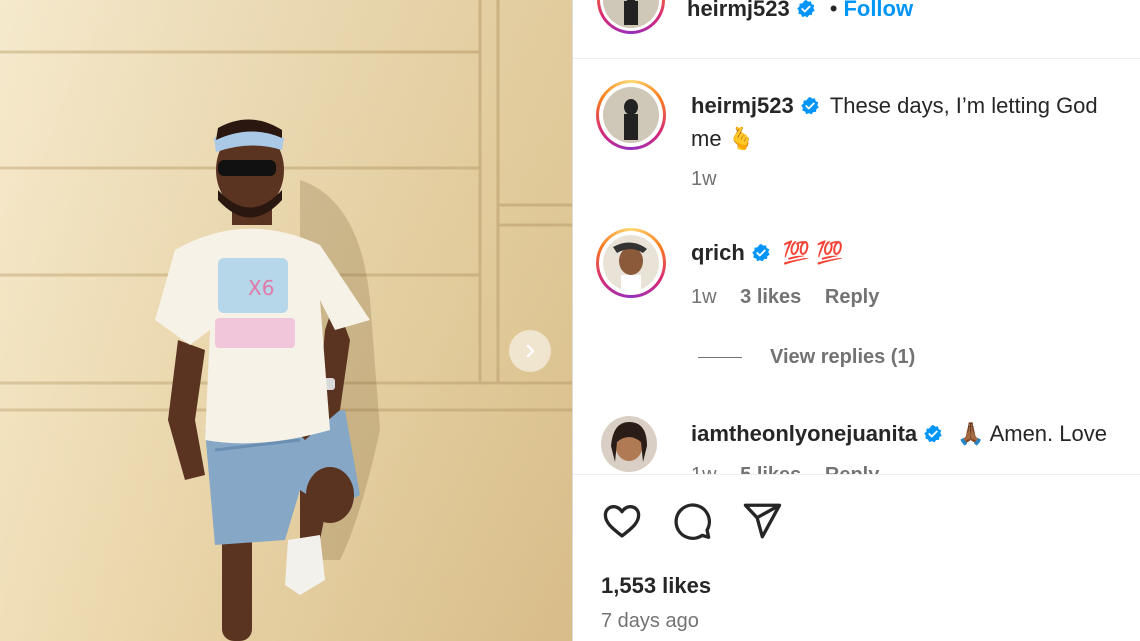 This screenshot has width=1140, height=641. I want to click on commenter-avatar-ring, so click(631, 263).